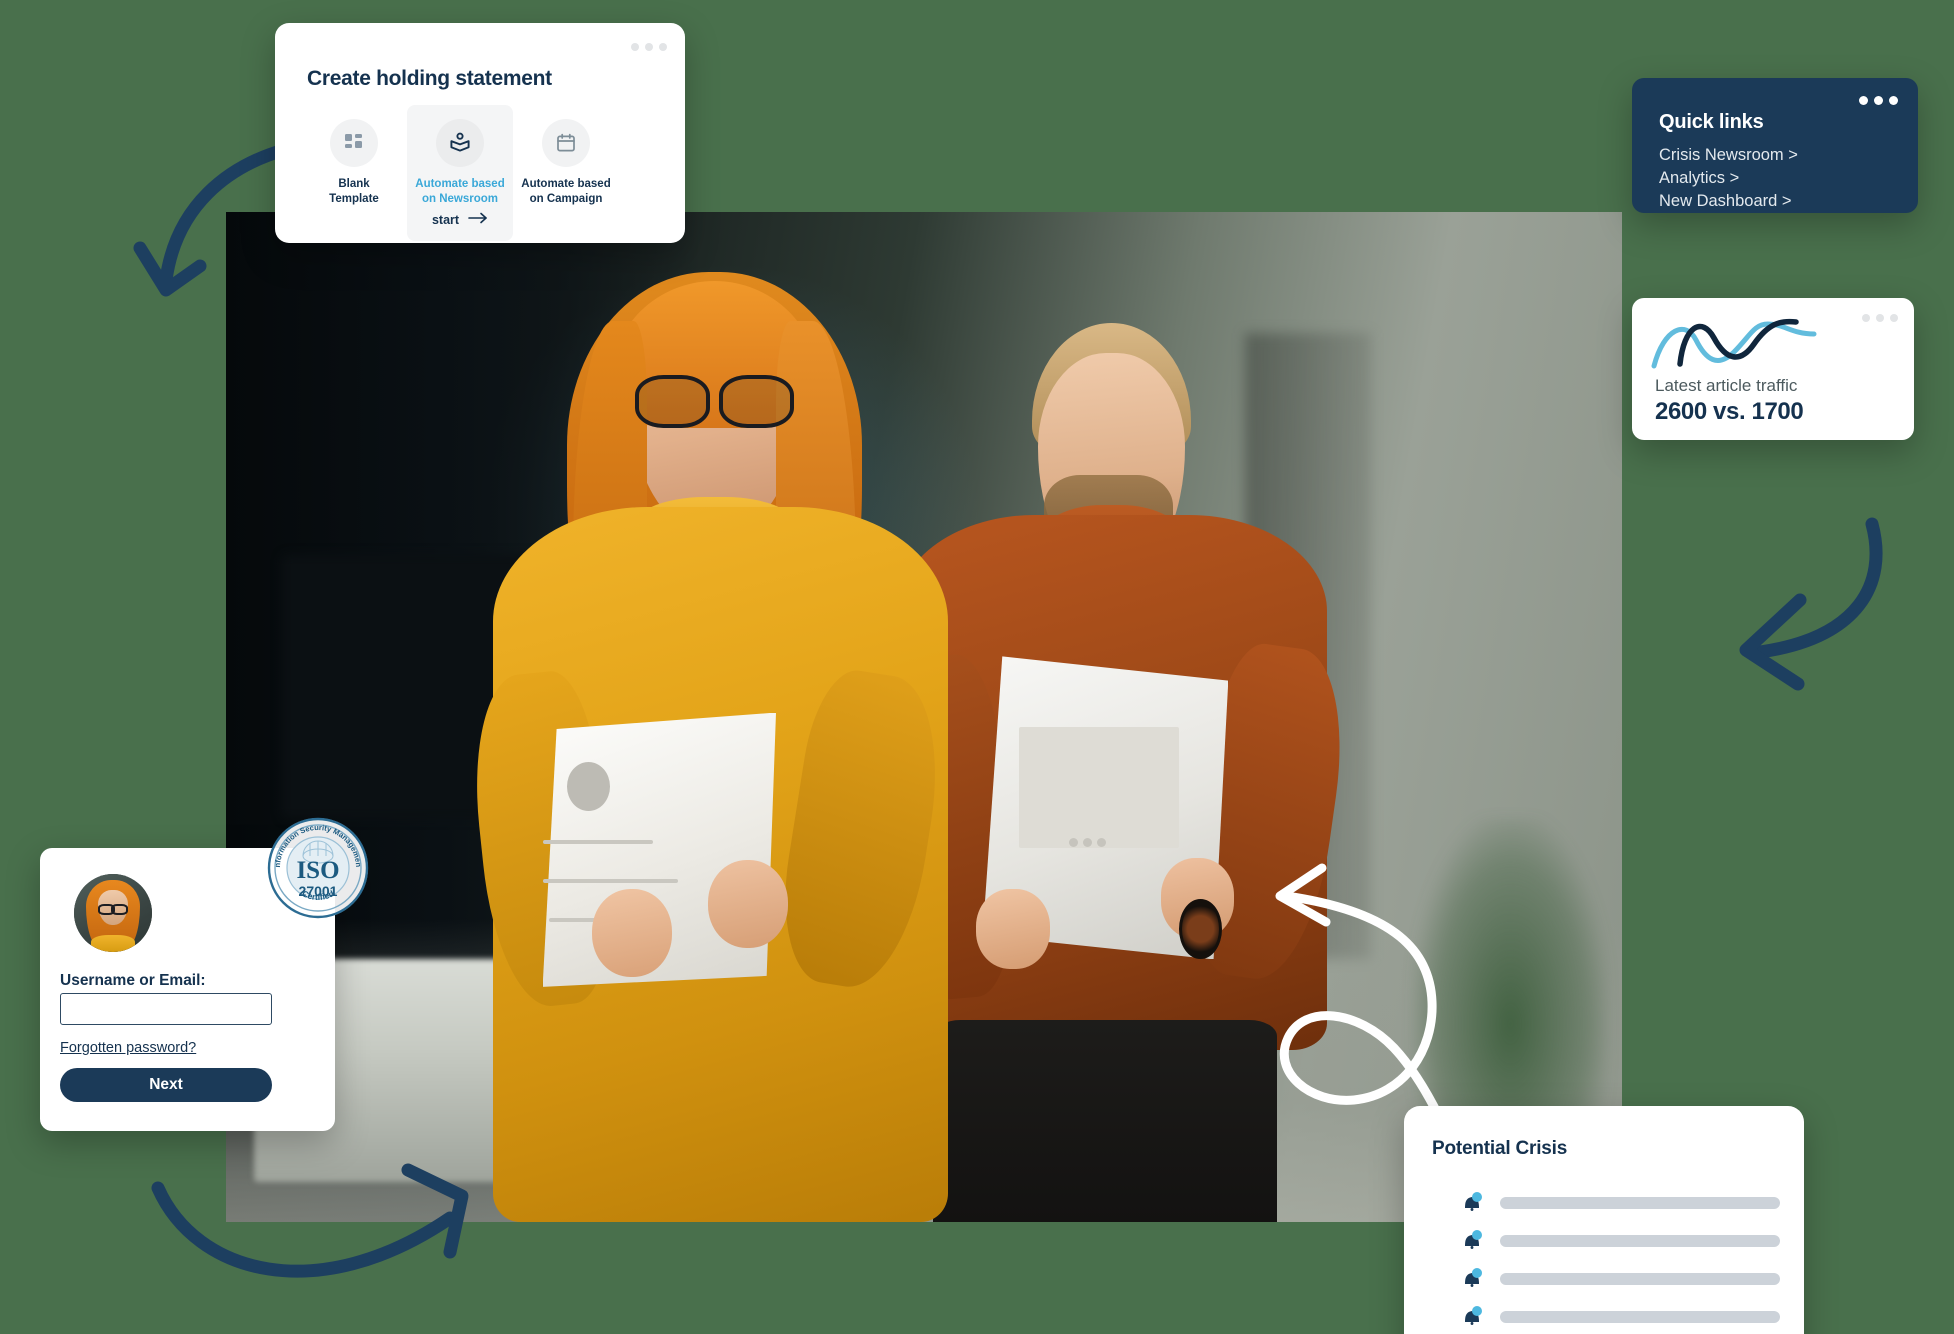  I want to click on grid-template-icon, so click(354, 143).